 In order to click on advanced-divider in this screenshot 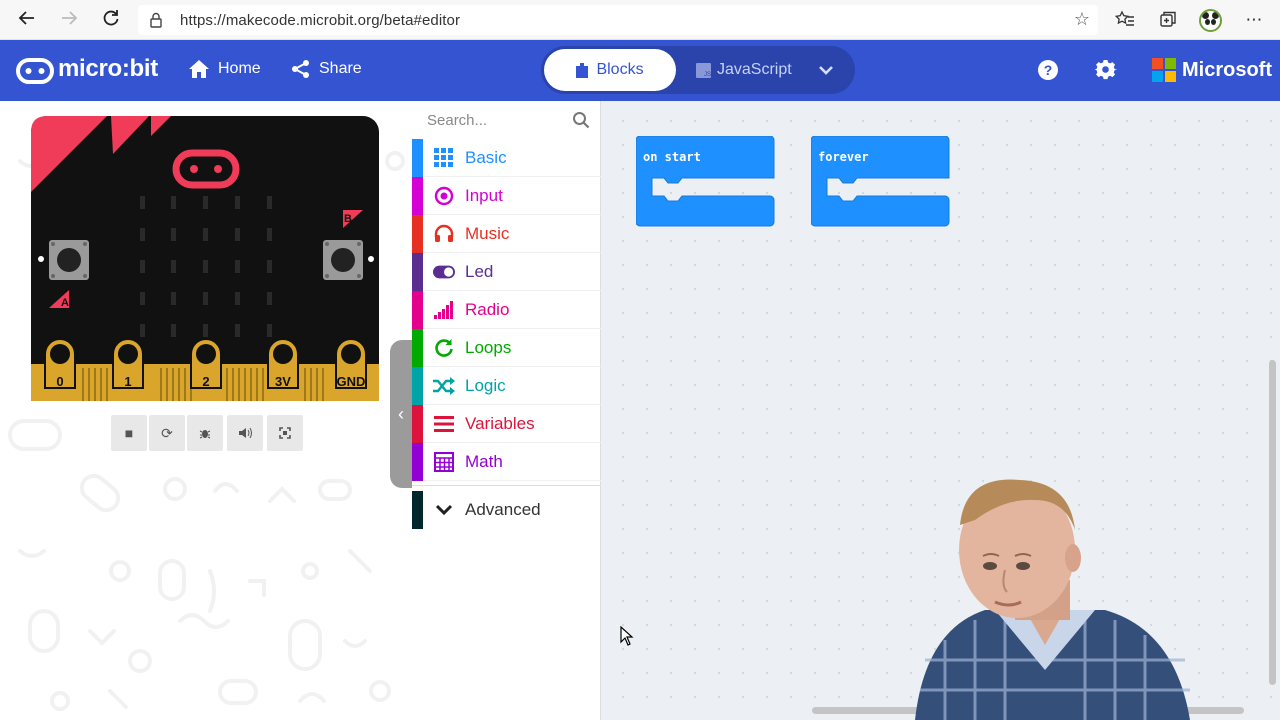, I will do `click(506, 485)`.